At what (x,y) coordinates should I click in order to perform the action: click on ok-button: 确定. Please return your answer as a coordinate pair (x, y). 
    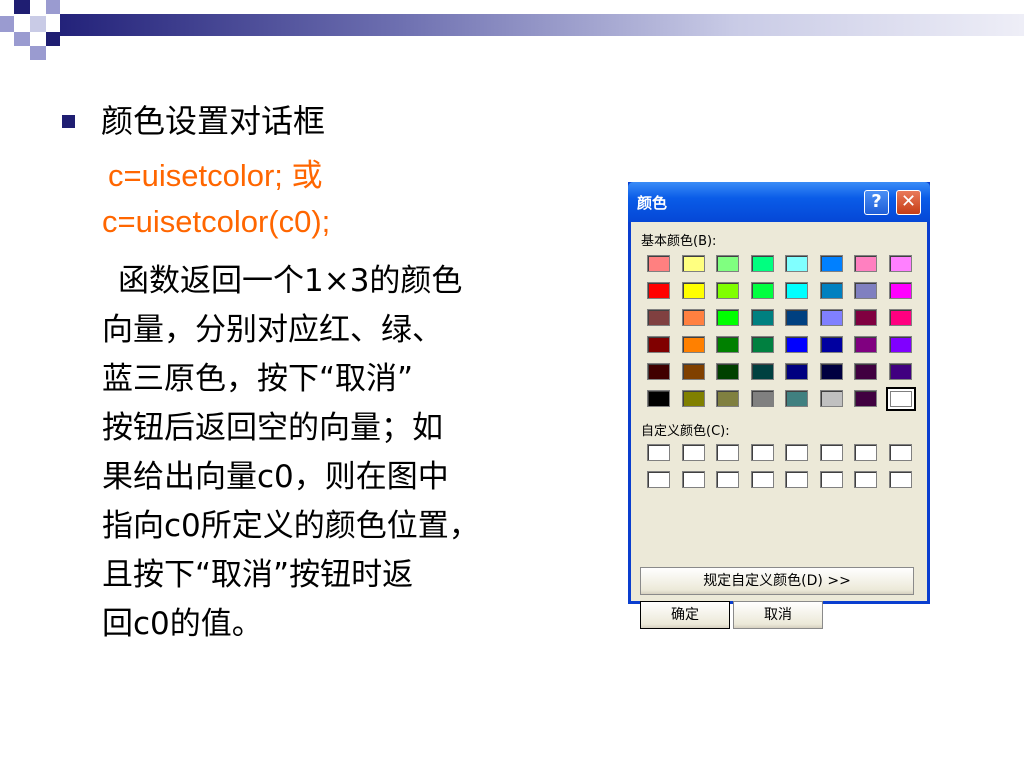
    Looking at the image, I should click on (685, 615).